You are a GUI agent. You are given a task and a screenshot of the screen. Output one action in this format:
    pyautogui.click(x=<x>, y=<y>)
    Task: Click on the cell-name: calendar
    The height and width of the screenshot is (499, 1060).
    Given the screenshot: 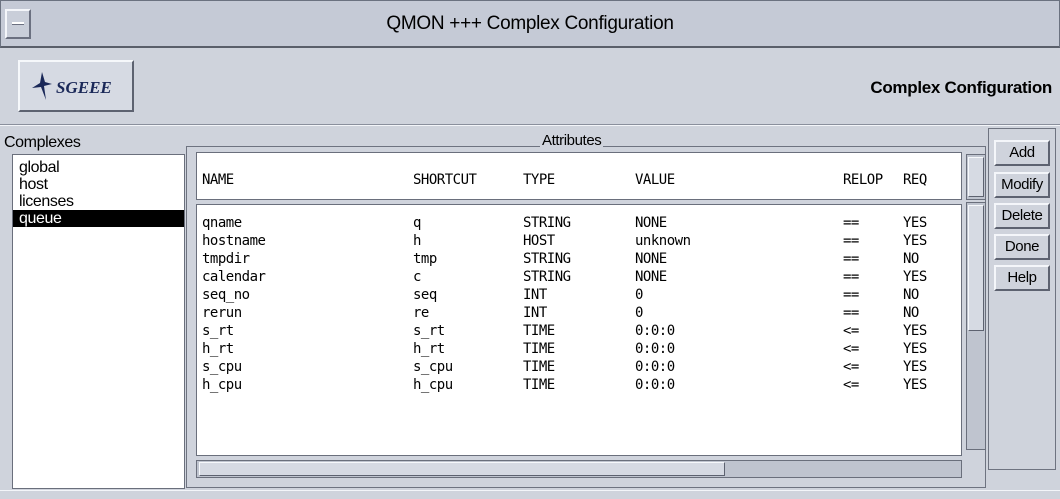 What is the action you would take?
    pyautogui.click(x=234, y=277)
    